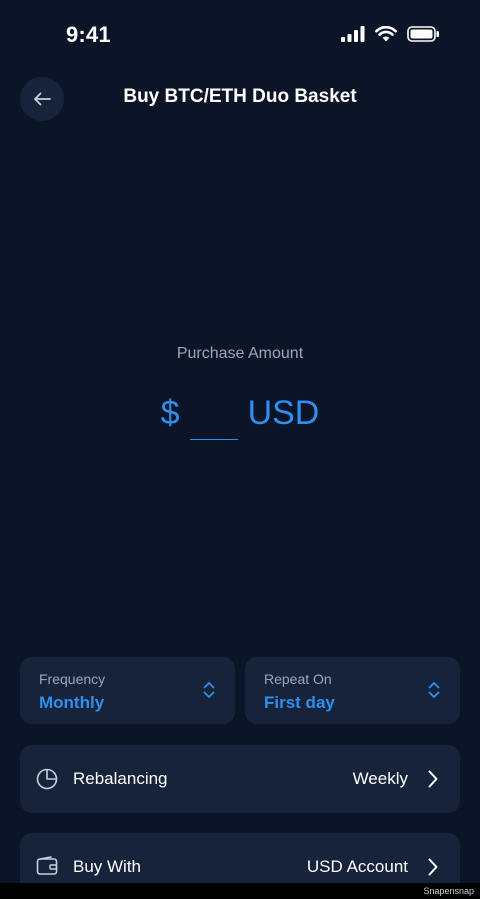  I want to click on frequency-value: Monthly, so click(72, 702).